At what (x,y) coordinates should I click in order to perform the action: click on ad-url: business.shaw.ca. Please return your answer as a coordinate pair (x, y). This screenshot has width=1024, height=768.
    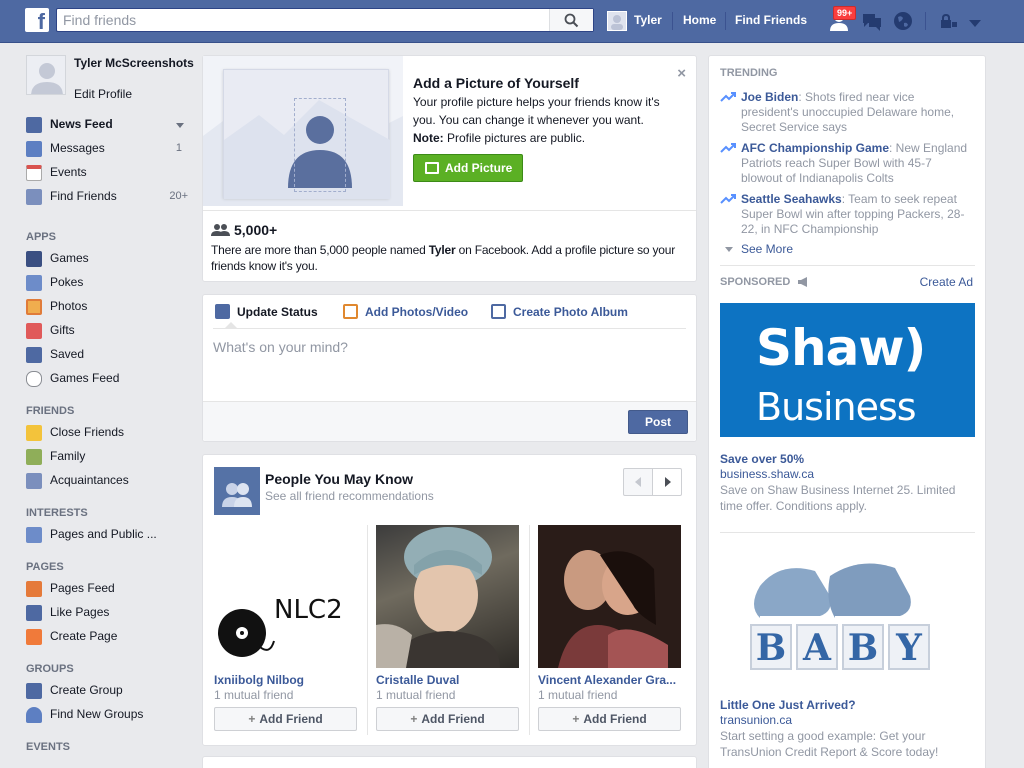
    Looking at the image, I should click on (767, 474).